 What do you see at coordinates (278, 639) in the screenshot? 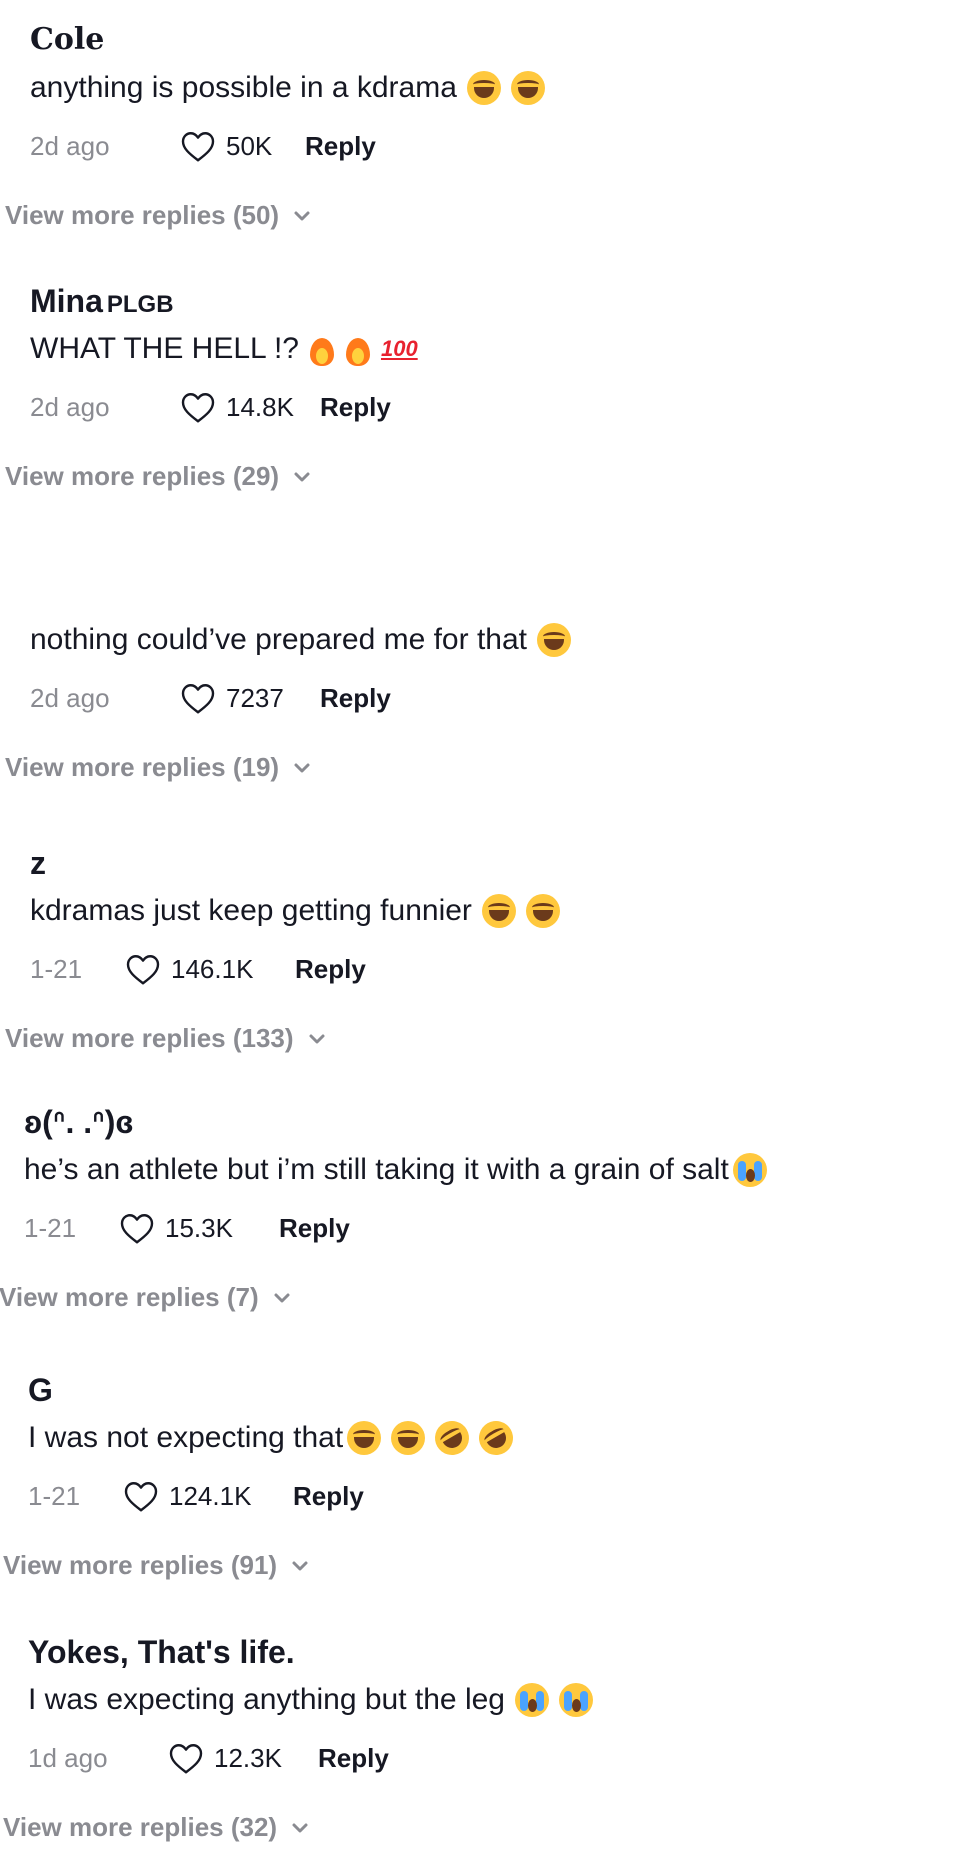
I see `comment-text-body: nothing could’ve prepared me for that` at bounding box center [278, 639].